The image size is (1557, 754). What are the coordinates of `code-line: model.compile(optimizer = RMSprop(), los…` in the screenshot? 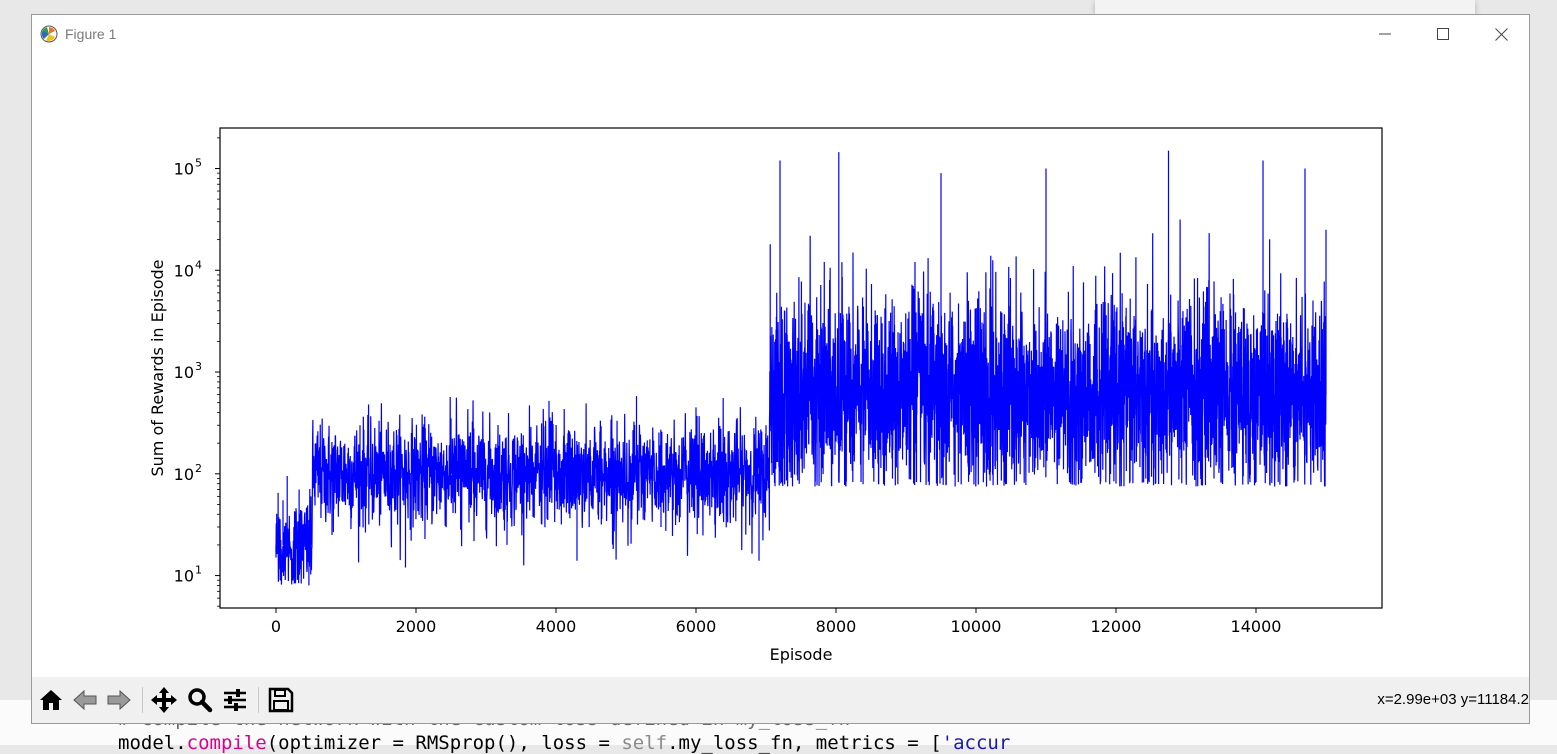 It's located at (564, 743).